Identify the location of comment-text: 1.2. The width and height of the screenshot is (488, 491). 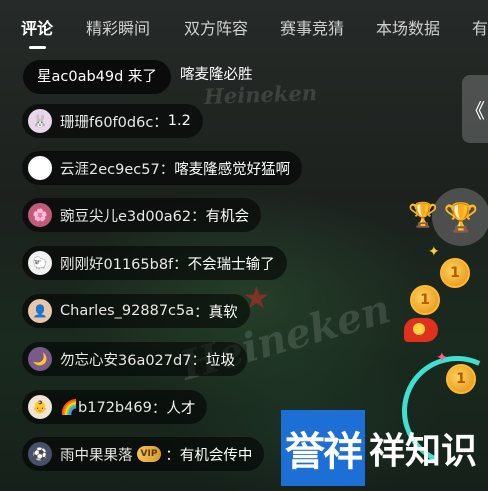
(179, 121).